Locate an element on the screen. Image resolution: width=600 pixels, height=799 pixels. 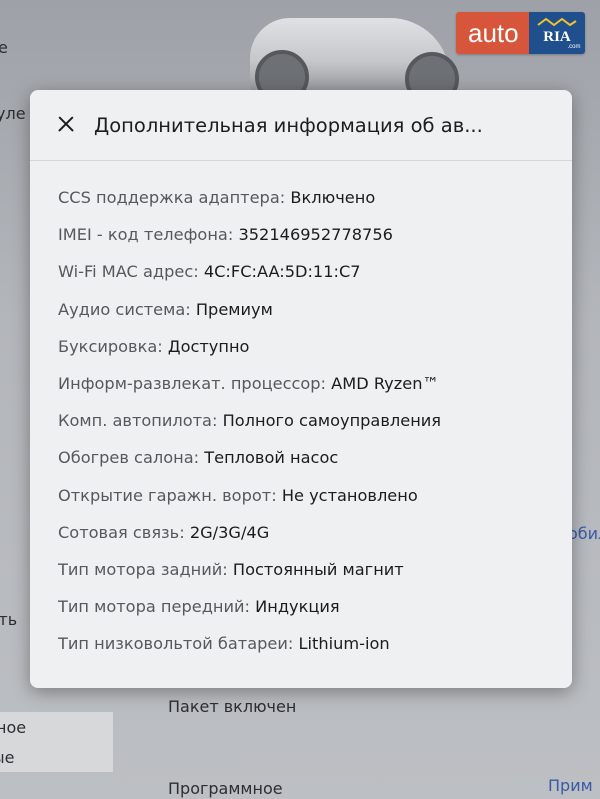
info-label: Буксировка: is located at coordinates (110, 346).